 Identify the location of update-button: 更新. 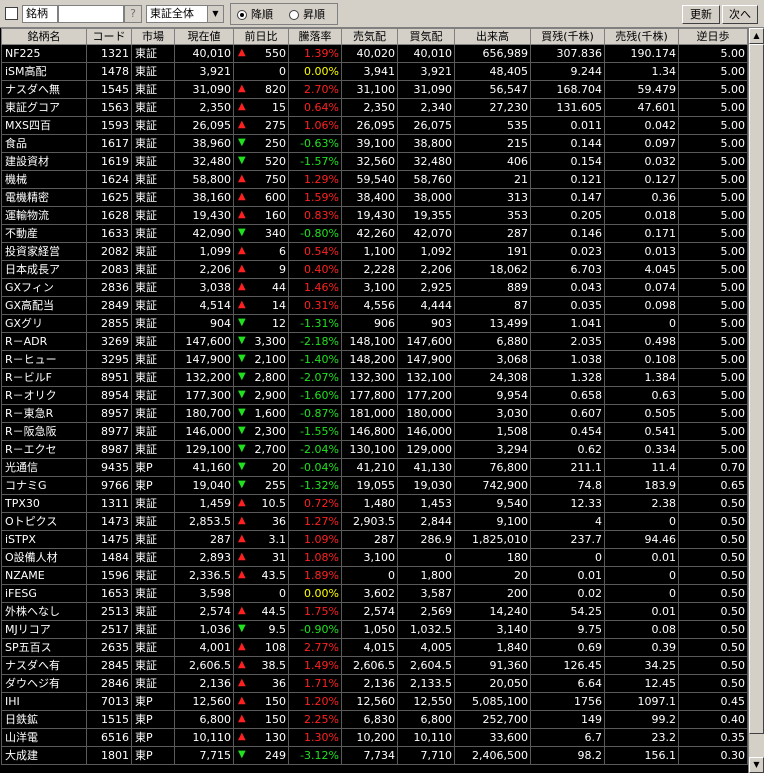
(701, 14).